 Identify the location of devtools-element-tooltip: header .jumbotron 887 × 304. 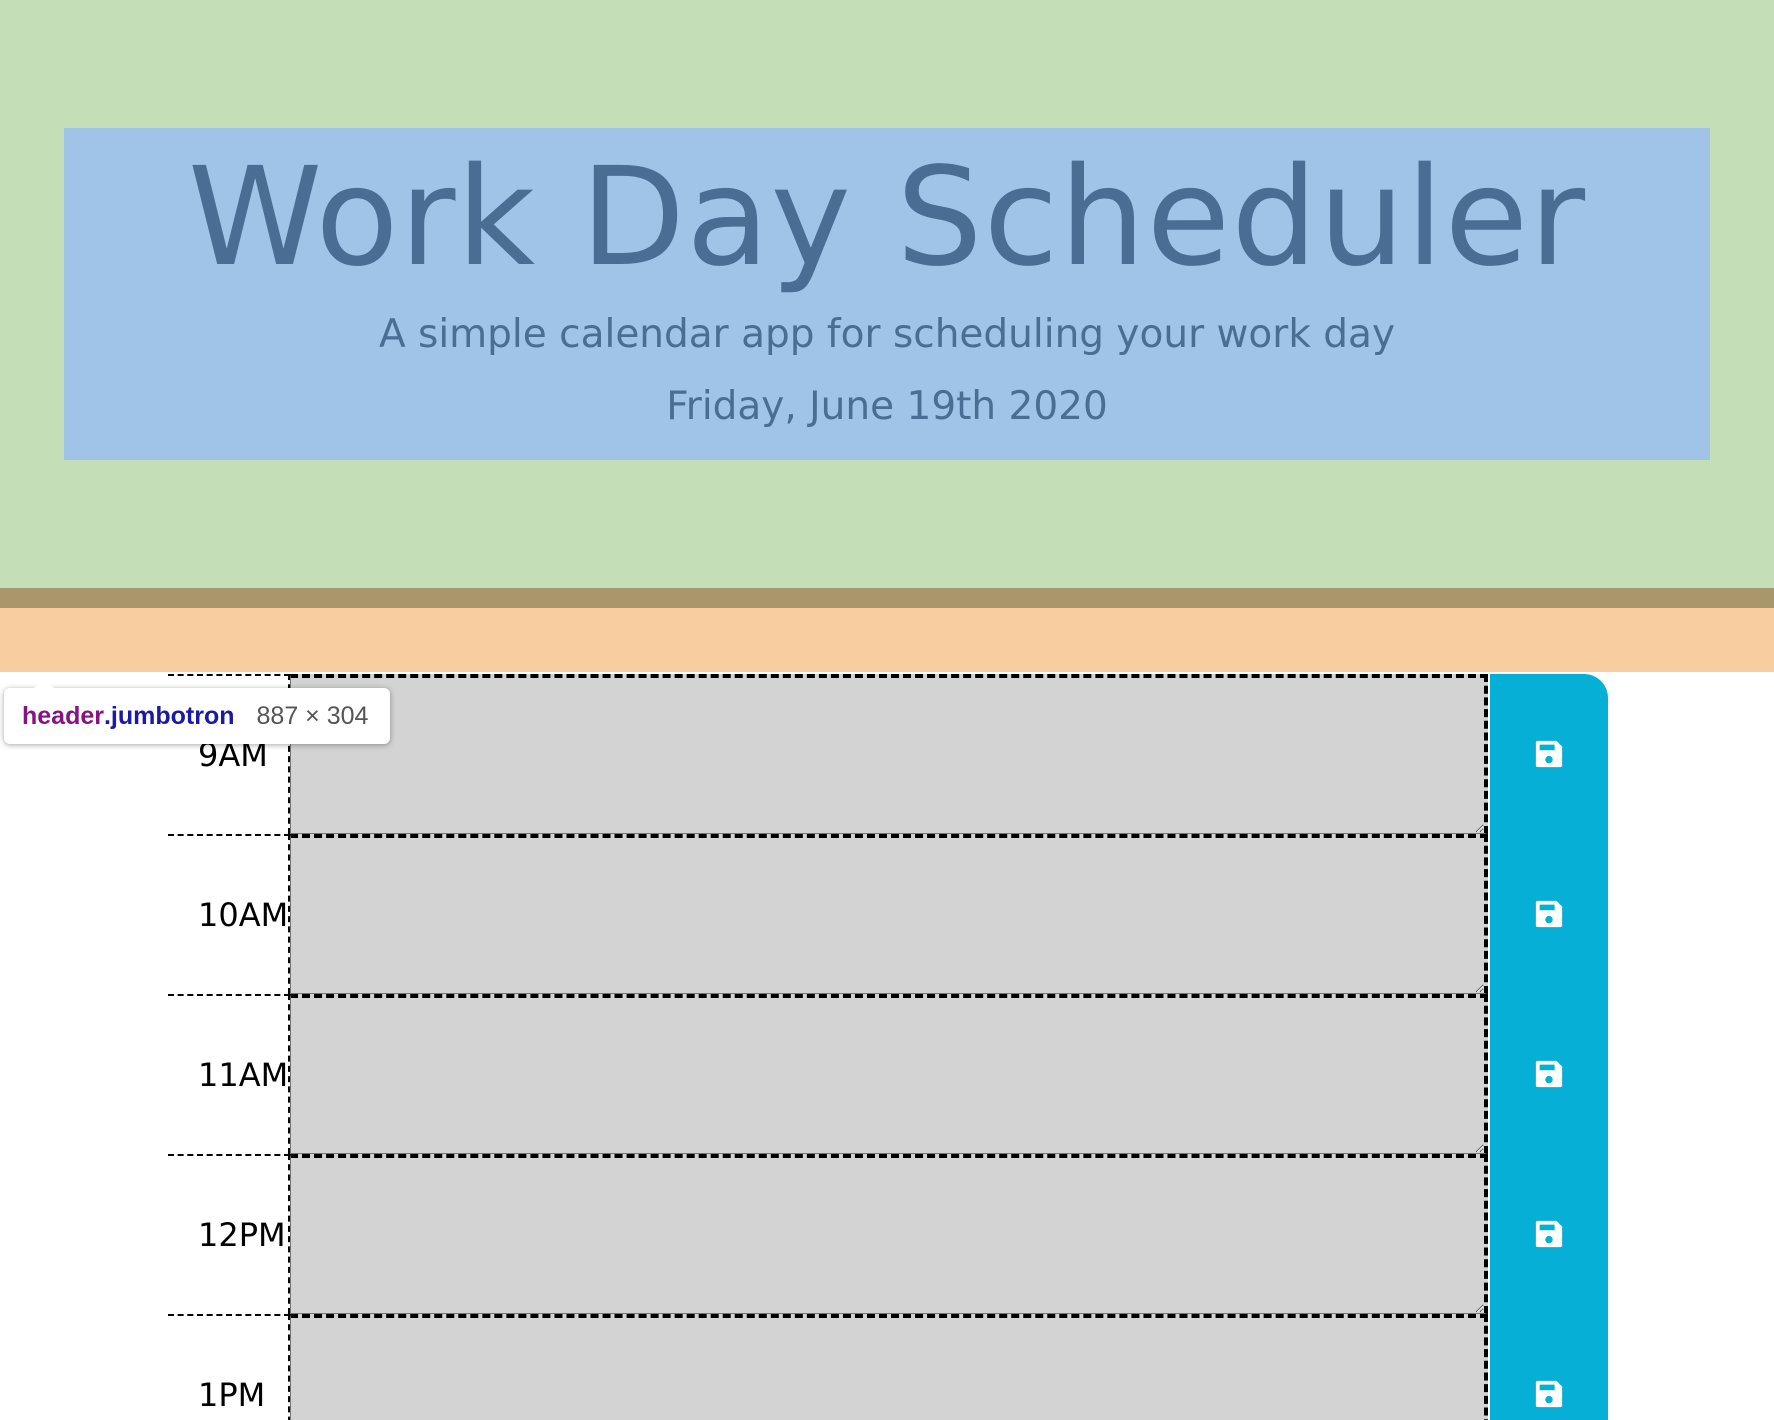
(197, 711).